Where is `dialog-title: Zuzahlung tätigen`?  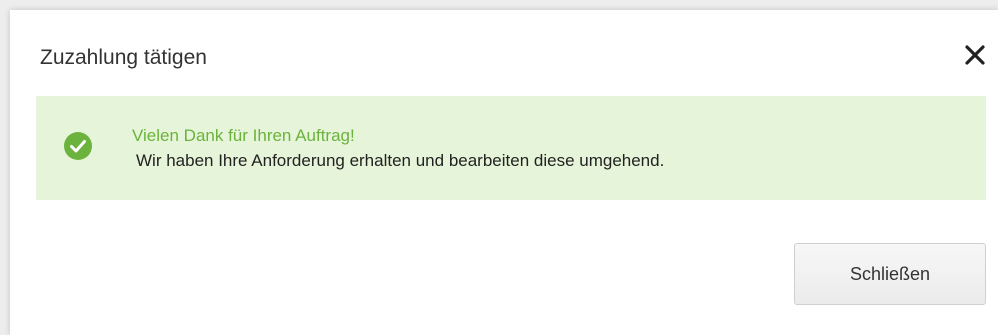 dialog-title: Zuzahlung tätigen is located at coordinates (123, 57).